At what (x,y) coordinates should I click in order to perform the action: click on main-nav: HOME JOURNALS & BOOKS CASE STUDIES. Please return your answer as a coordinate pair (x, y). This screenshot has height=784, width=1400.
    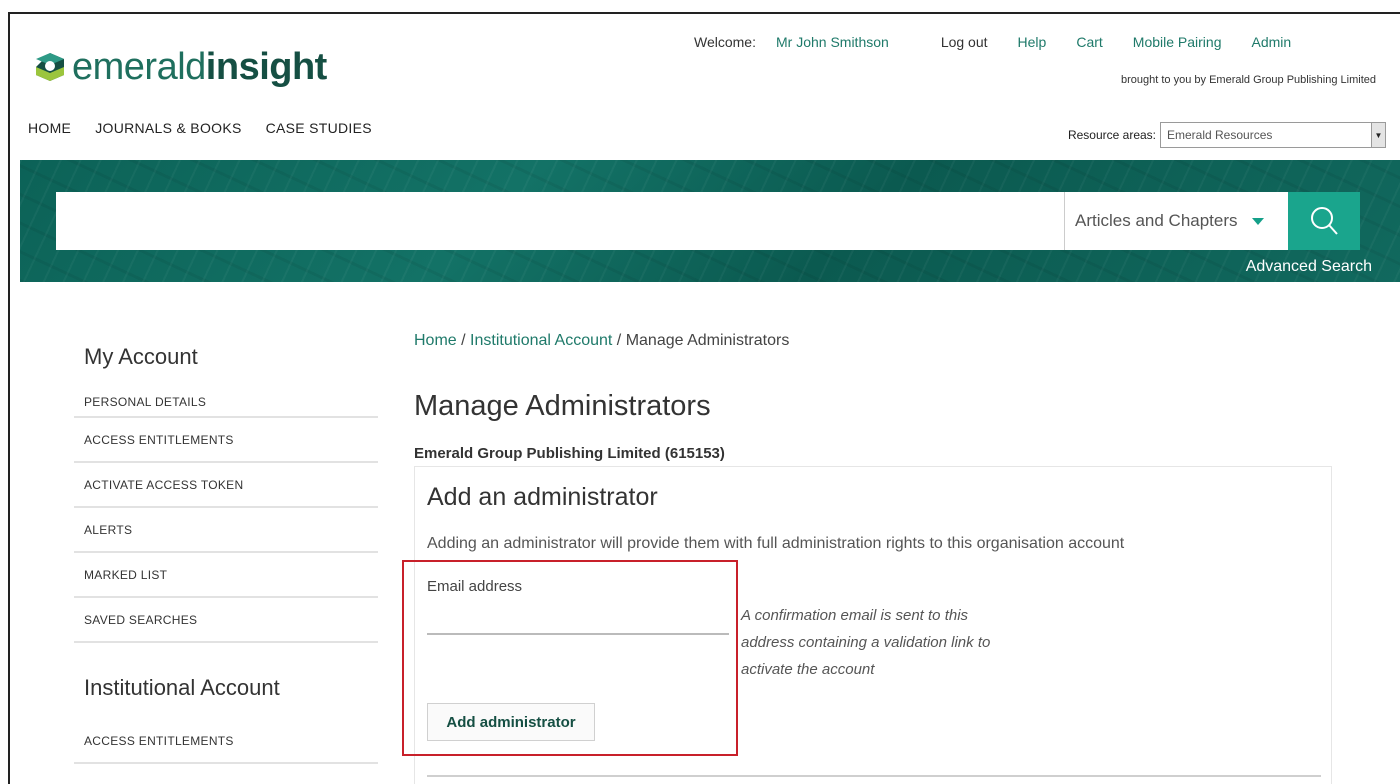
    Looking at the image, I should click on (200, 128).